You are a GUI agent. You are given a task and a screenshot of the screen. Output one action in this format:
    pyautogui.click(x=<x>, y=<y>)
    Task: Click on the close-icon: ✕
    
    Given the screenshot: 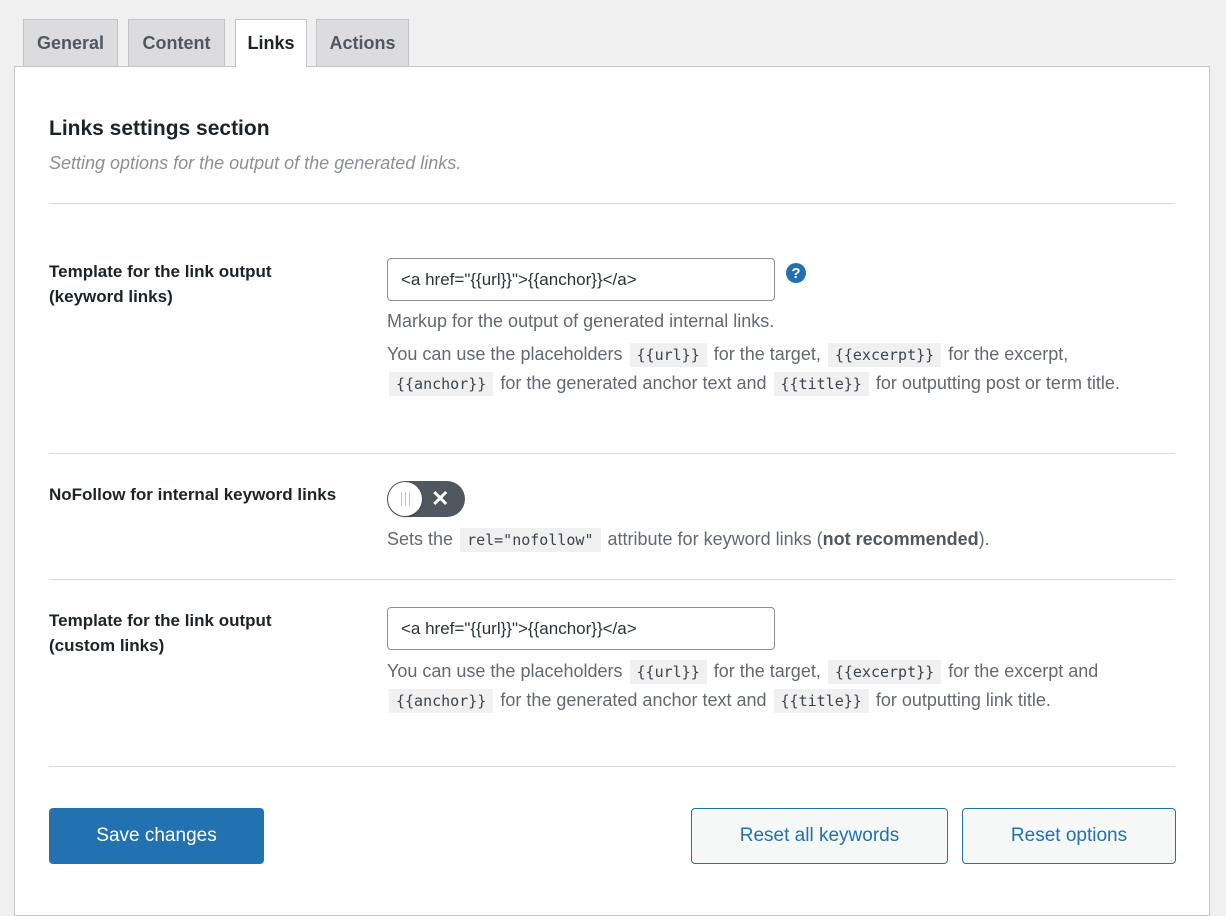 What is the action you would take?
    pyautogui.click(x=440, y=498)
    